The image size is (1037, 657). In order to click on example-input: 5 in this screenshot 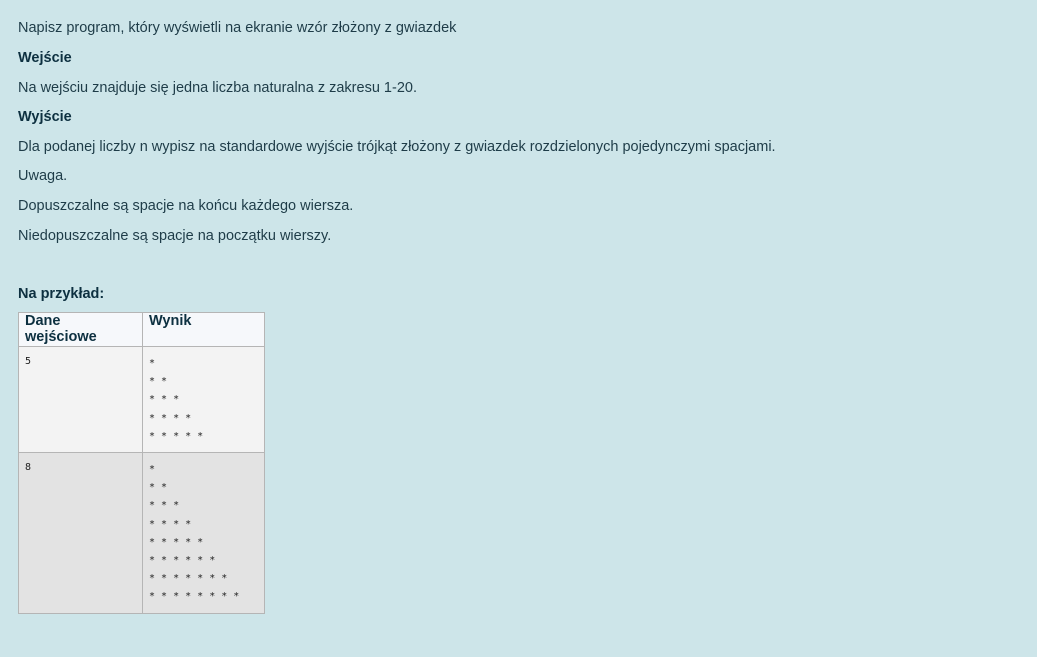, I will do `click(28, 361)`.